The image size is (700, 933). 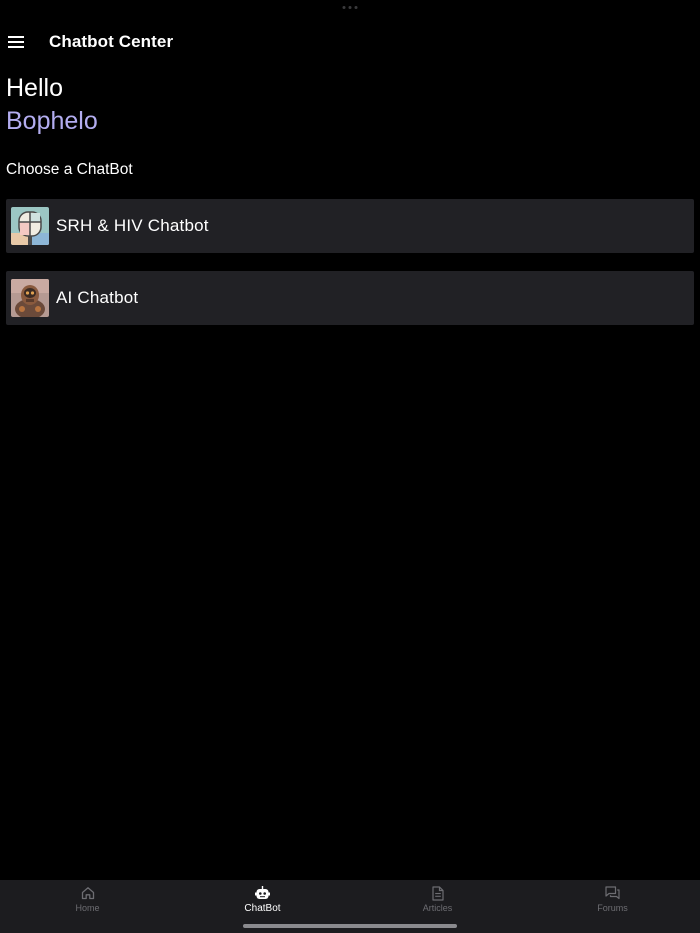 I want to click on chatbot-item-srh-hiv: SRH & HIV Chatbot, so click(x=350, y=226).